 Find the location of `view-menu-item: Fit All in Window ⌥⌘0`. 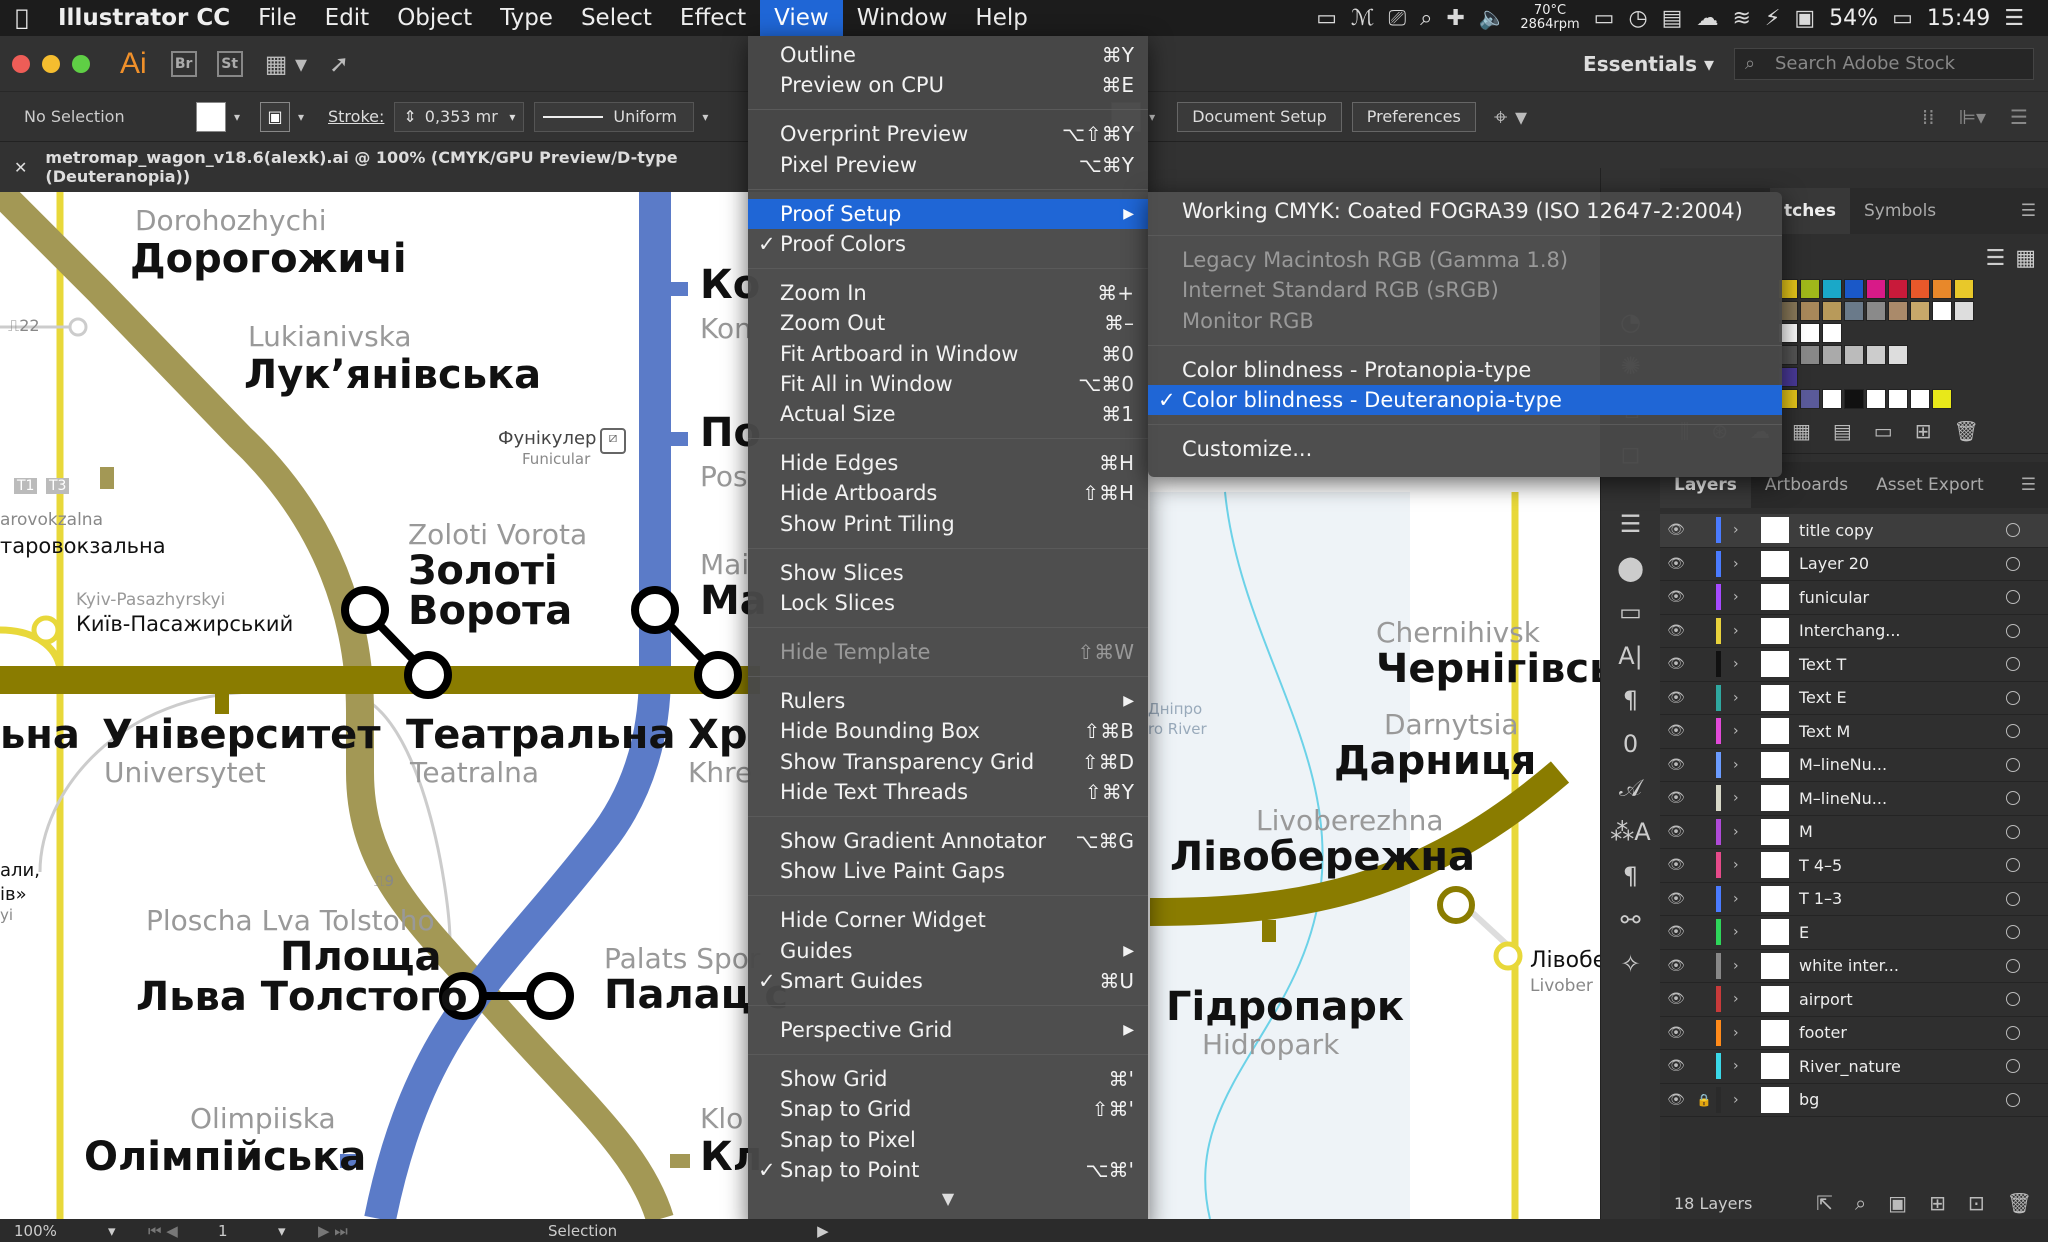

view-menu-item: Fit All in Window ⌥⌘0 is located at coordinates (948, 384).